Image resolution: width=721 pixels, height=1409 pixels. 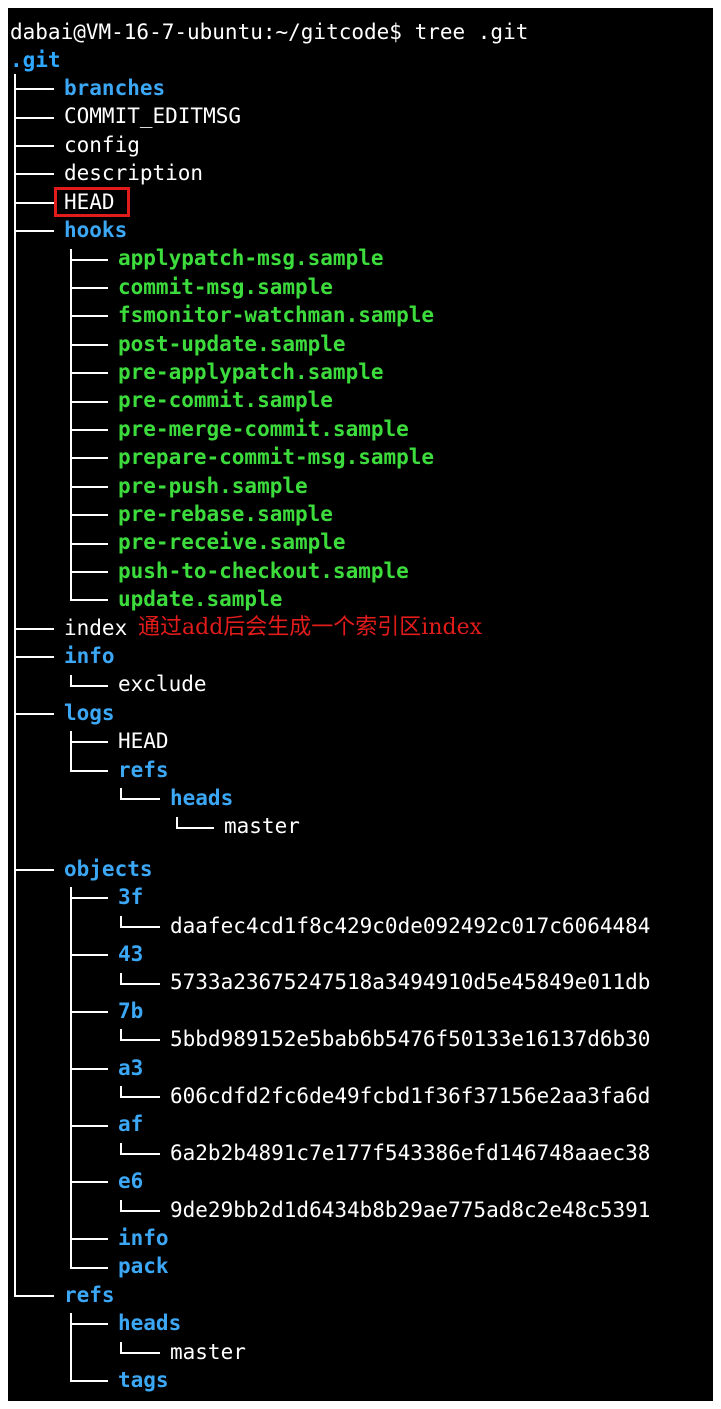 What do you see at coordinates (102, 145) in the screenshot?
I see `tree-item-config: config` at bounding box center [102, 145].